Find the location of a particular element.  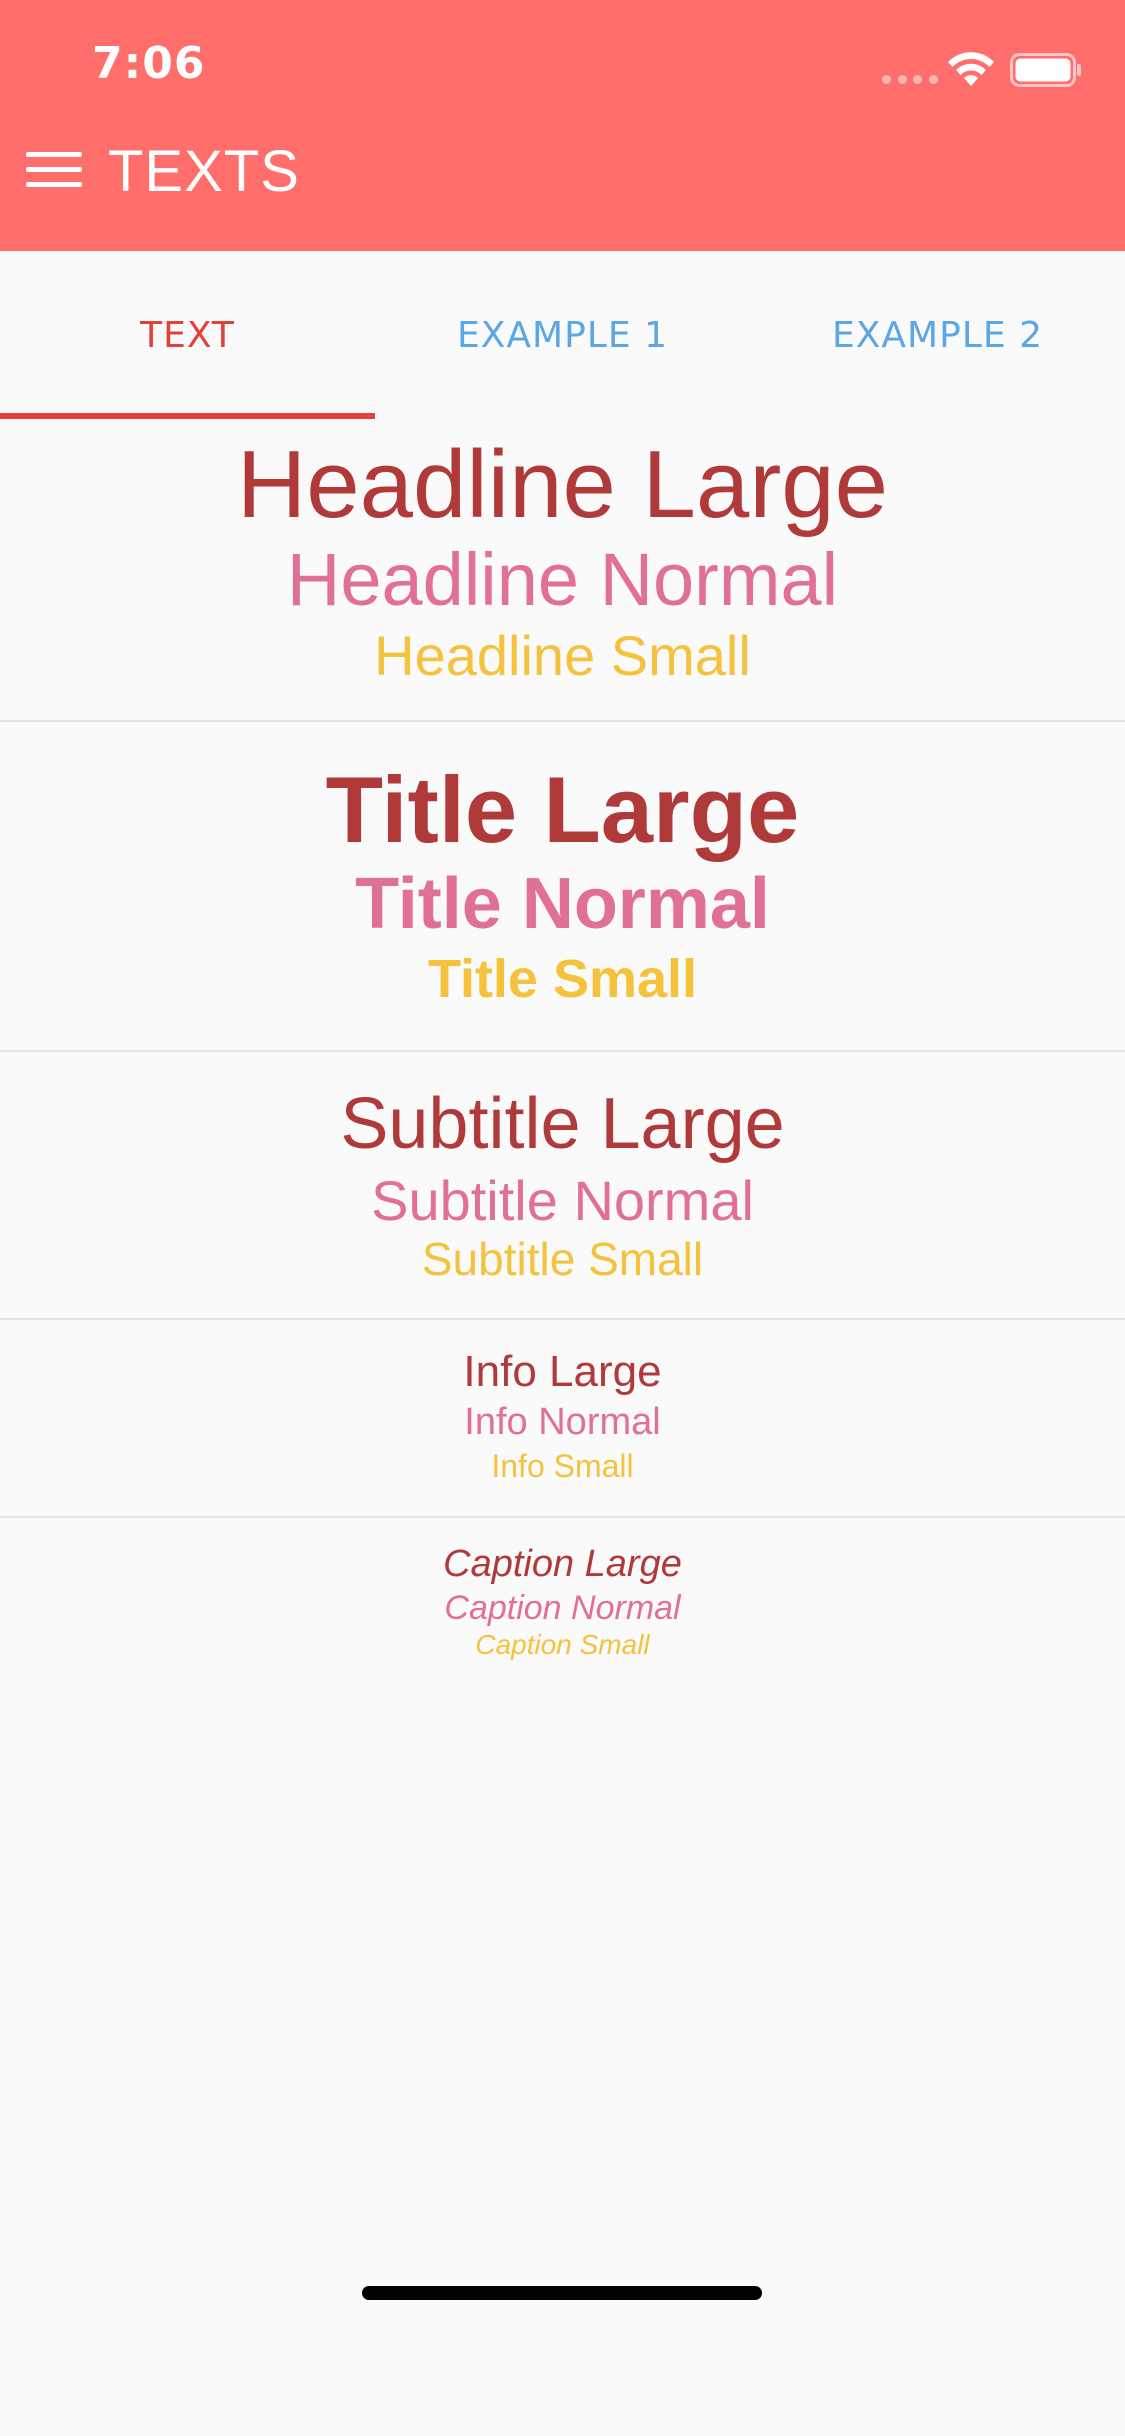

tab-bar: TEXT EXAMPLE 1 EXAMPLE 2 is located at coordinates (562, 335).